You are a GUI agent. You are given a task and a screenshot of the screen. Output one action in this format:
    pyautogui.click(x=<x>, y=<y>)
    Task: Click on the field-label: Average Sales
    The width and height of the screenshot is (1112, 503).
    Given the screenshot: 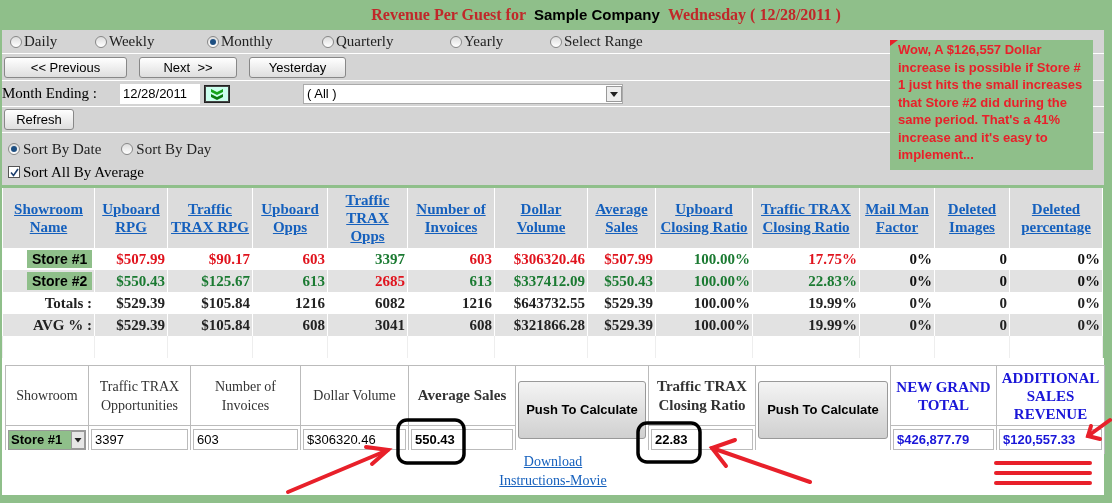 What is the action you would take?
    pyautogui.click(x=462, y=395)
    